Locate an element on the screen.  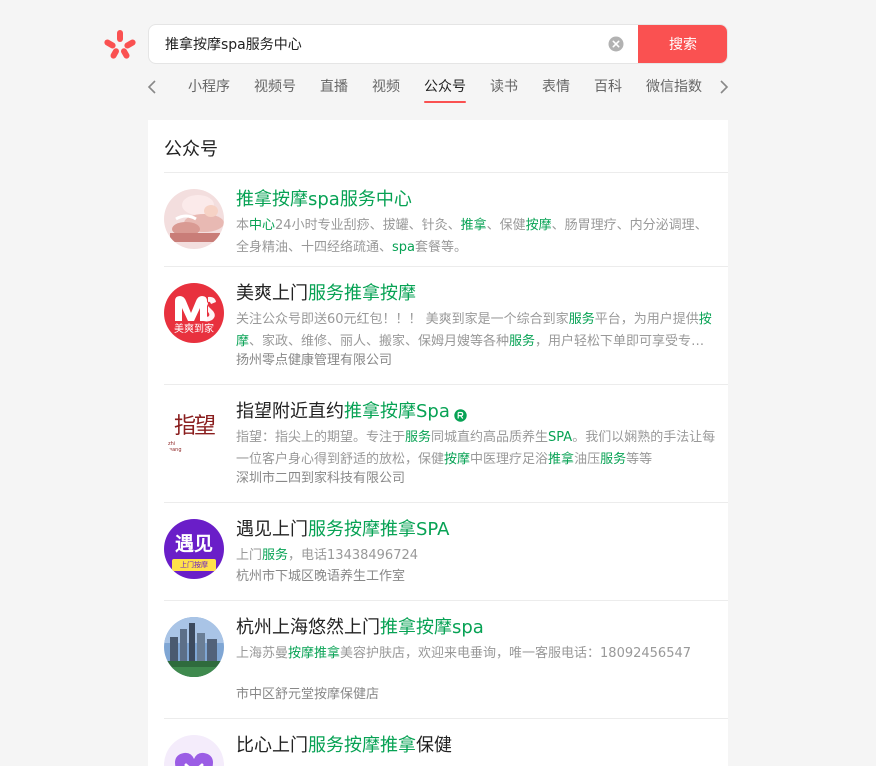
wechat-search-logo is located at coordinates (120, 44).